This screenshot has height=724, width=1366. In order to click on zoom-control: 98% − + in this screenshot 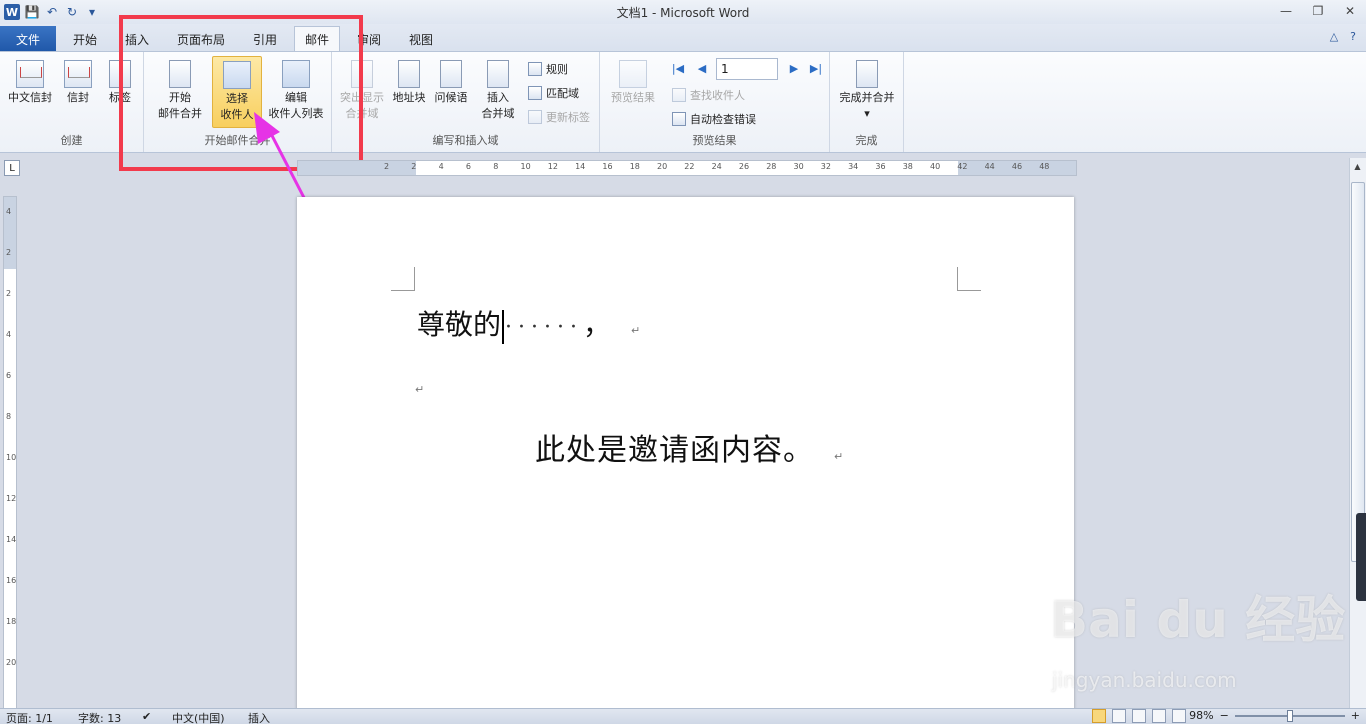, I will do `click(1274, 715)`.